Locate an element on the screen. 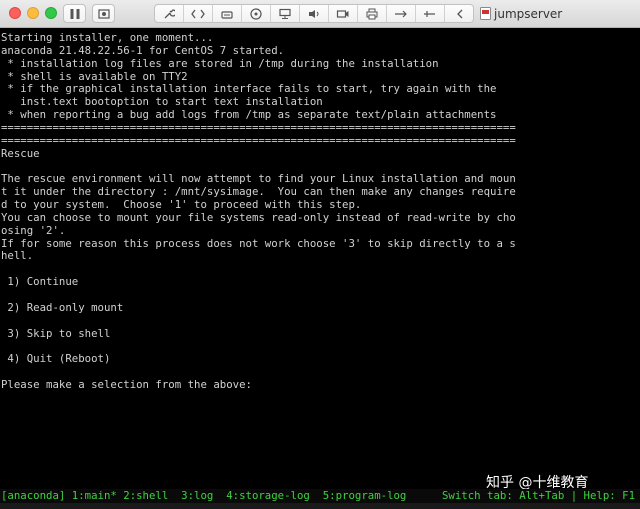 This screenshot has width=640, height=509. usb-alt-icon is located at coordinates (429, 13).